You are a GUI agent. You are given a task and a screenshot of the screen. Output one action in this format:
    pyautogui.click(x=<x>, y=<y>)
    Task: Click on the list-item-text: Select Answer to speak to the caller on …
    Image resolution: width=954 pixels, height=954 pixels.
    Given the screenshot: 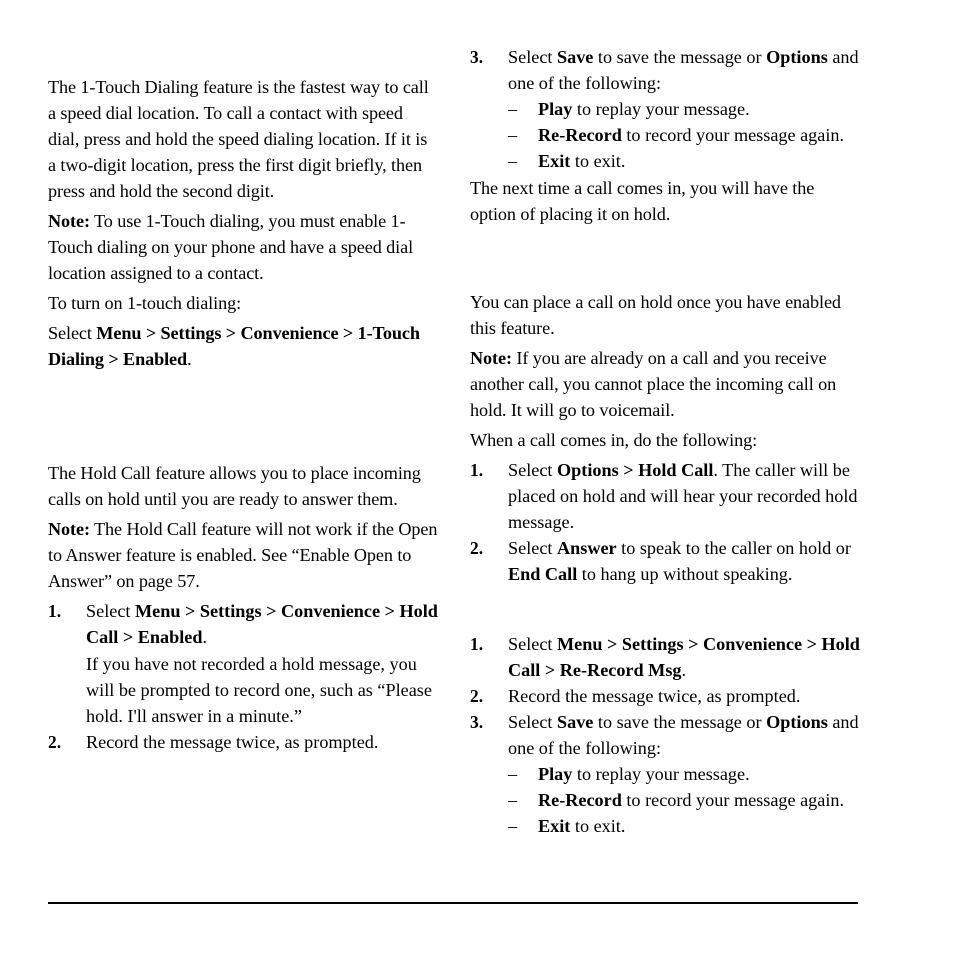 What is the action you would take?
    pyautogui.click(x=684, y=561)
    